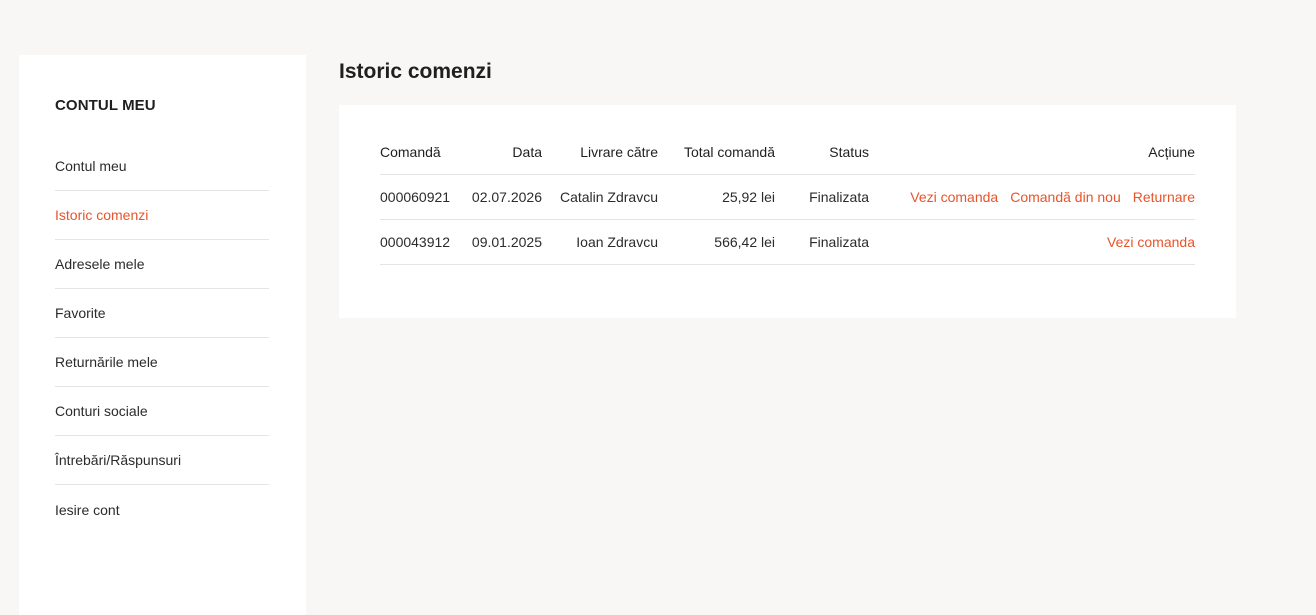 This screenshot has height=615, width=1316. What do you see at coordinates (162, 460) in the screenshot?
I see `sidebar-item-questions-answers: Întrebări/Răspunsuri` at bounding box center [162, 460].